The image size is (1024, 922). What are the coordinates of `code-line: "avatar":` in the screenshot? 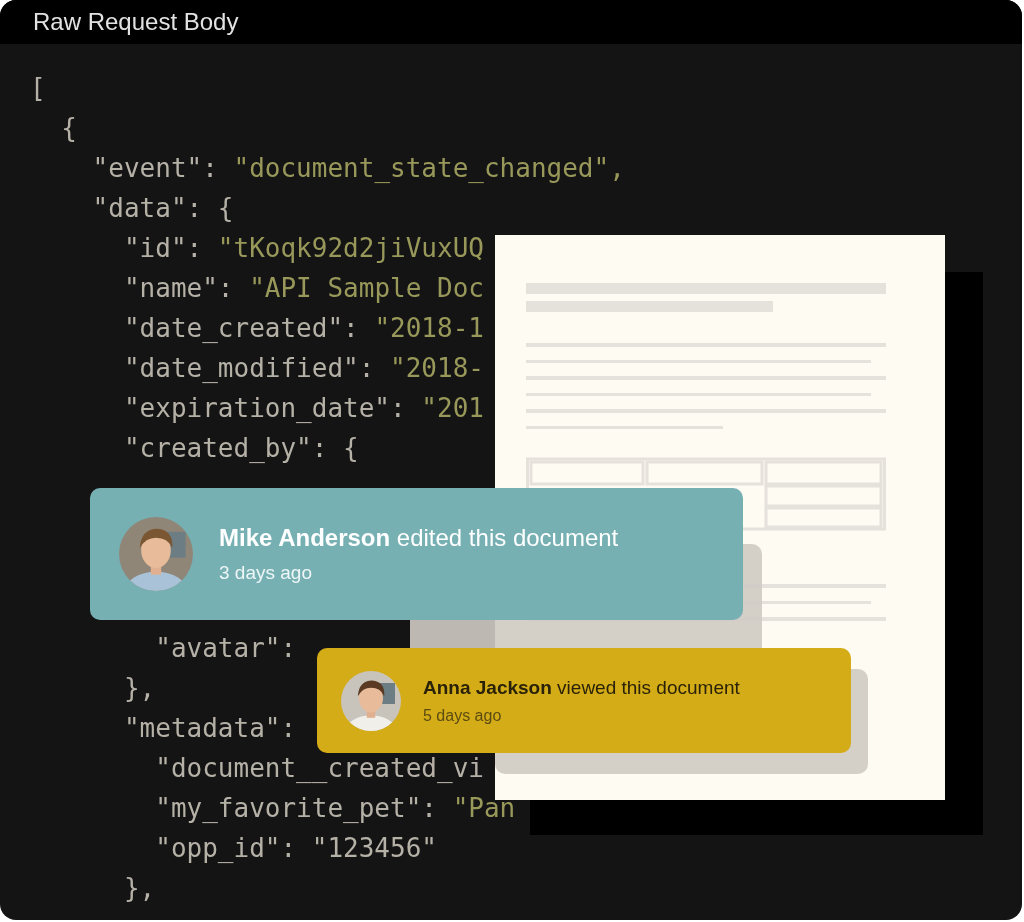 It's located at (225, 648).